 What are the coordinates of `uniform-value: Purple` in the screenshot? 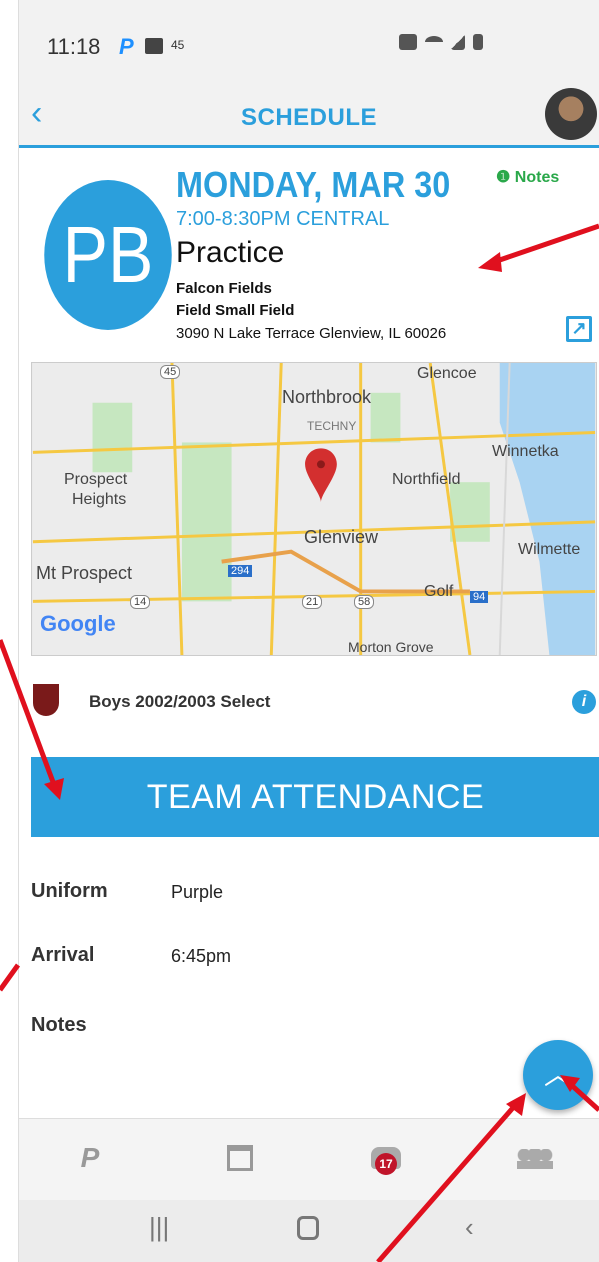 It's located at (197, 892).